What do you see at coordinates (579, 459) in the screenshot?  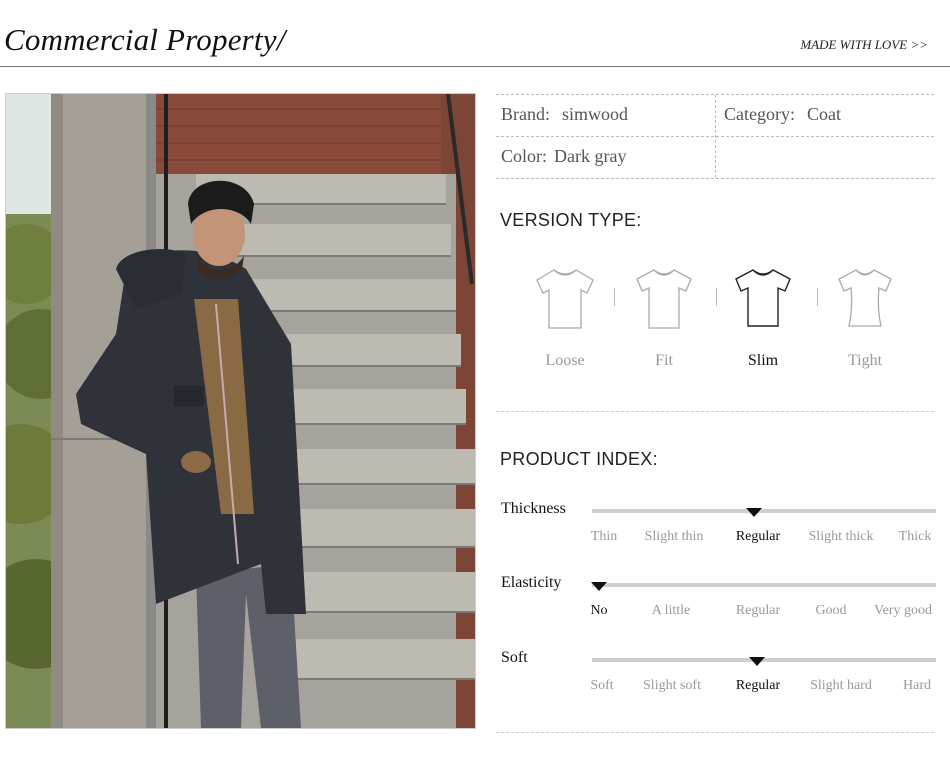 I see `product-index-title: PRODUCT INDEX:` at bounding box center [579, 459].